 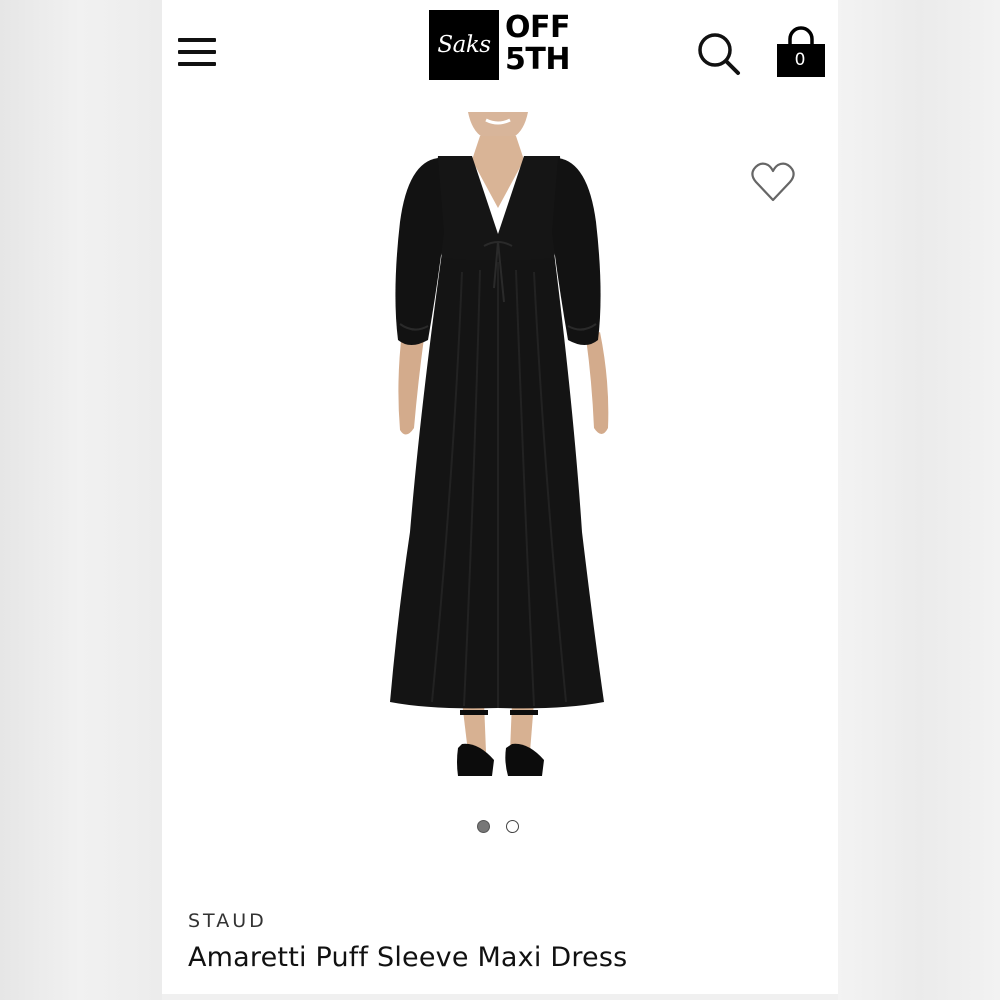 What do you see at coordinates (227, 921) in the screenshot?
I see `product-brand: STAUD` at bounding box center [227, 921].